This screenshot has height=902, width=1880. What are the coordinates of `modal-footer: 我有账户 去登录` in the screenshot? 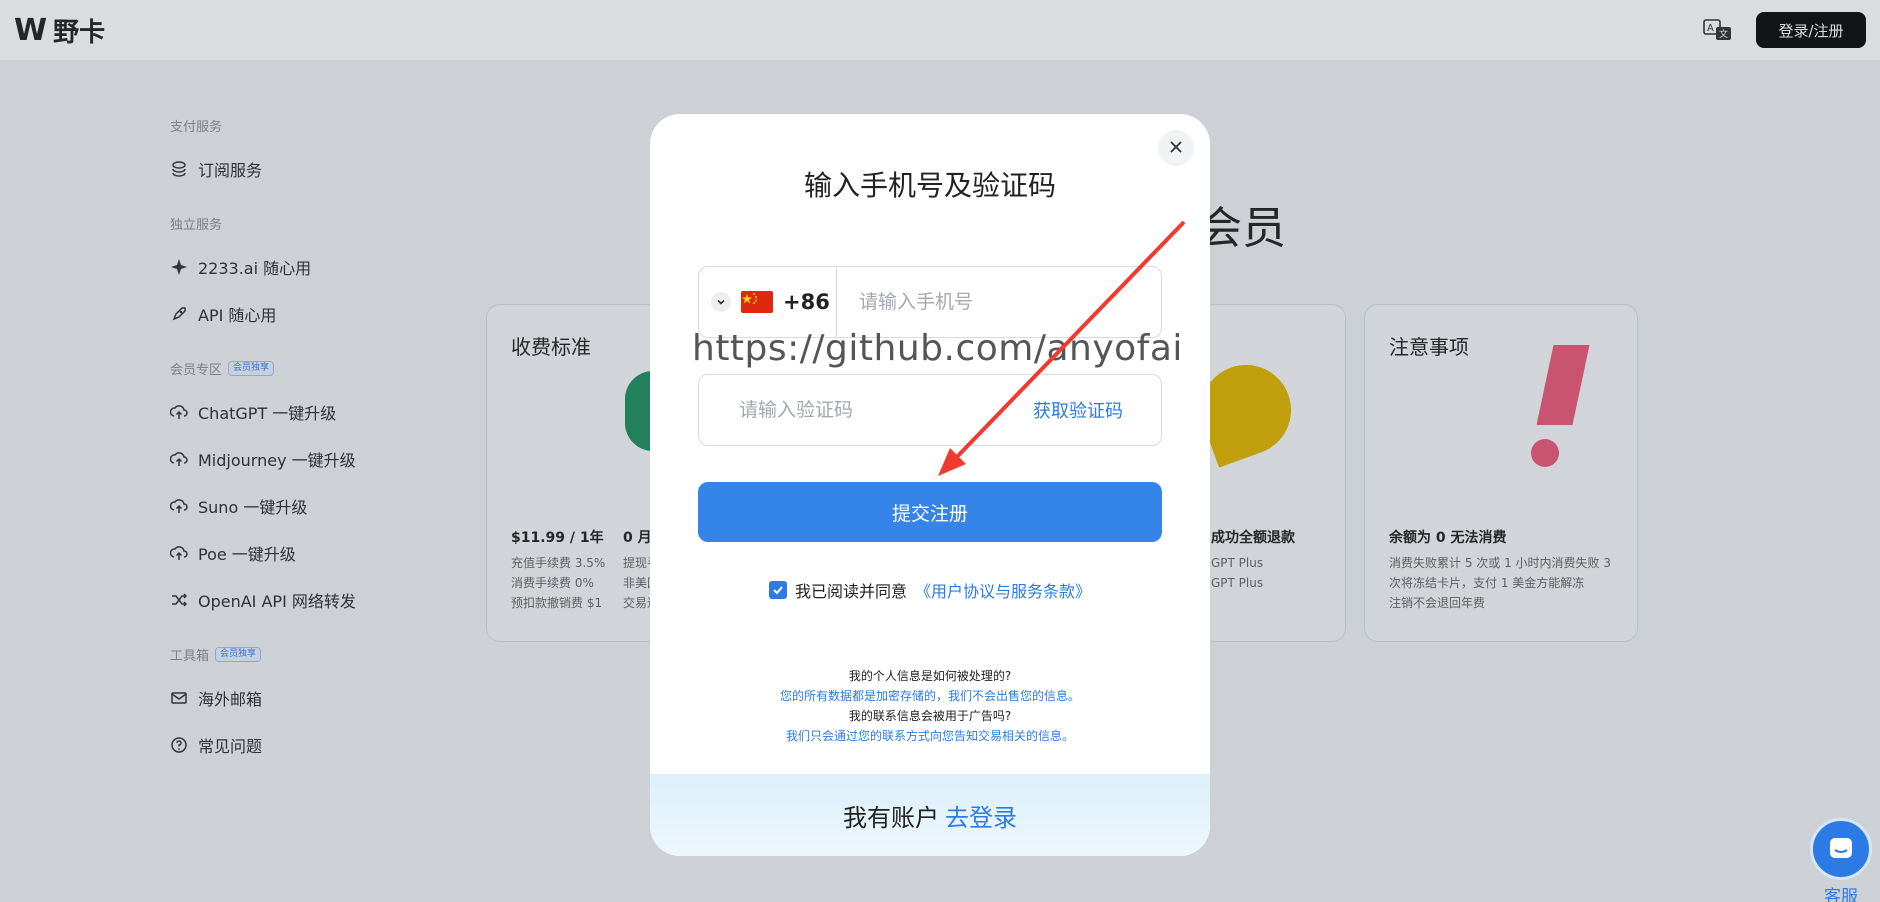 It's located at (930, 815).